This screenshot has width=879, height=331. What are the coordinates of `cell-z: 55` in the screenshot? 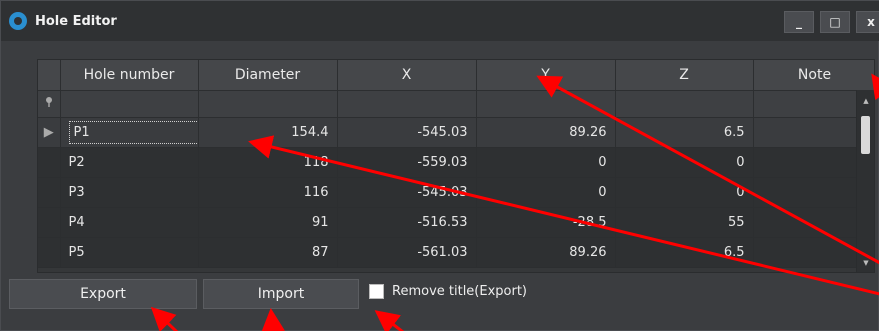 It's located at (684, 222).